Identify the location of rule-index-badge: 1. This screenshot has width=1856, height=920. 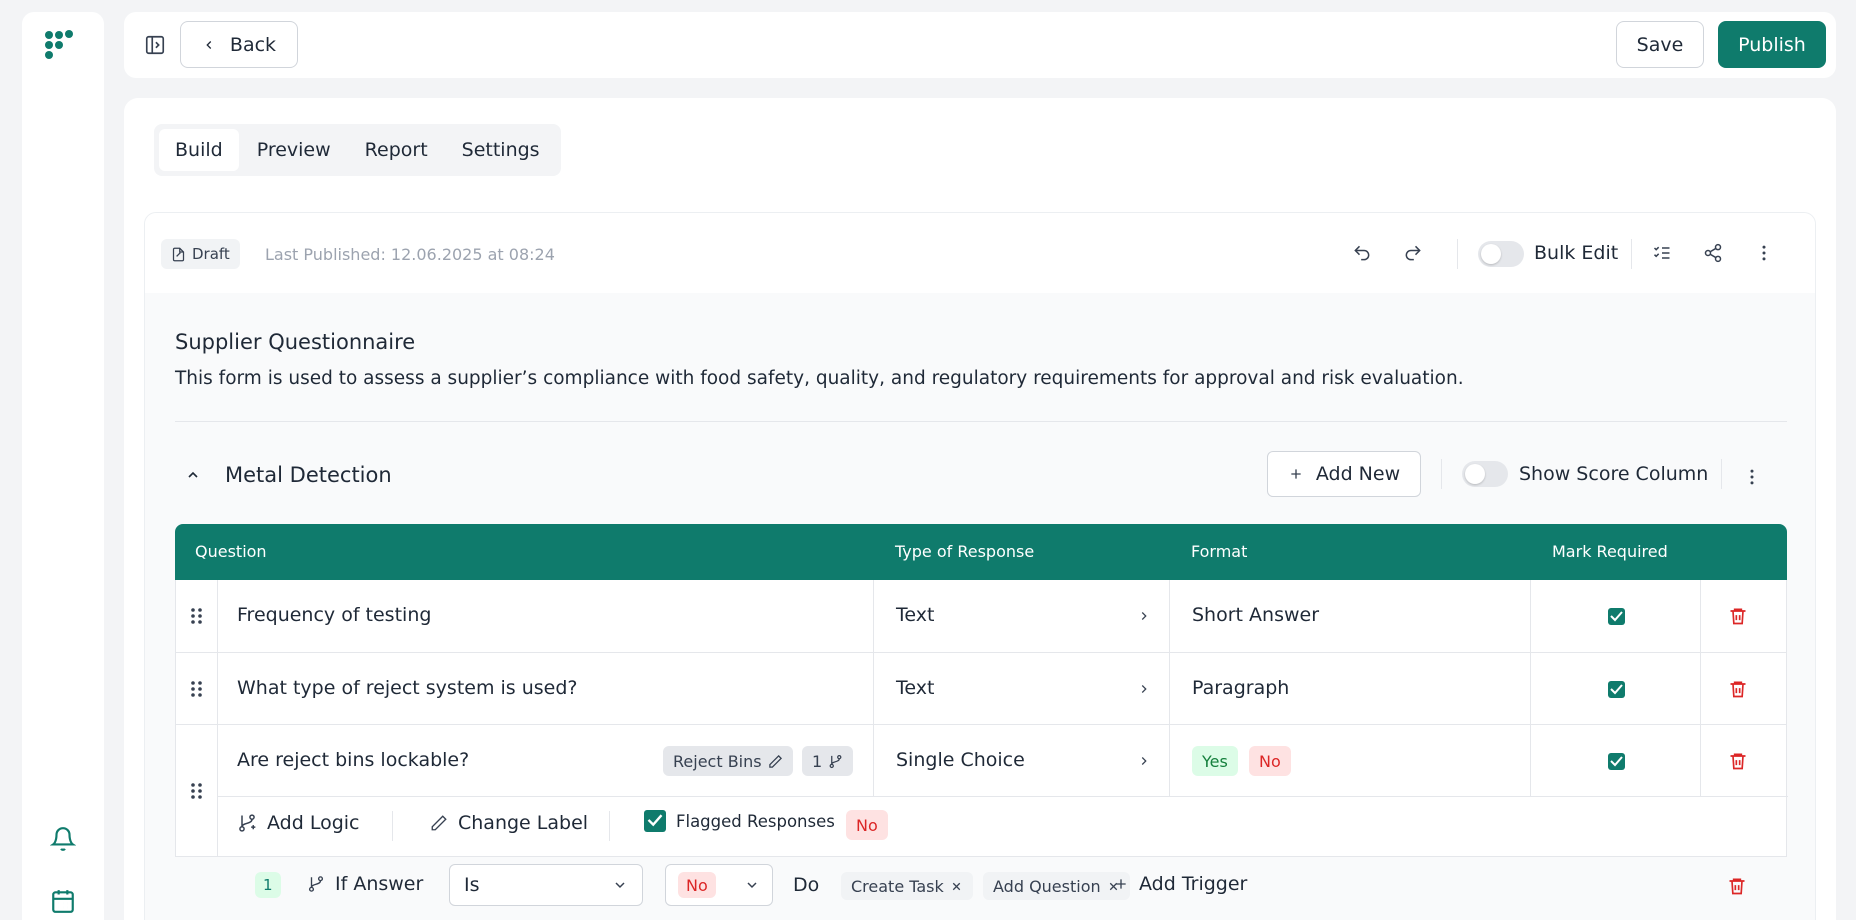
(268, 885).